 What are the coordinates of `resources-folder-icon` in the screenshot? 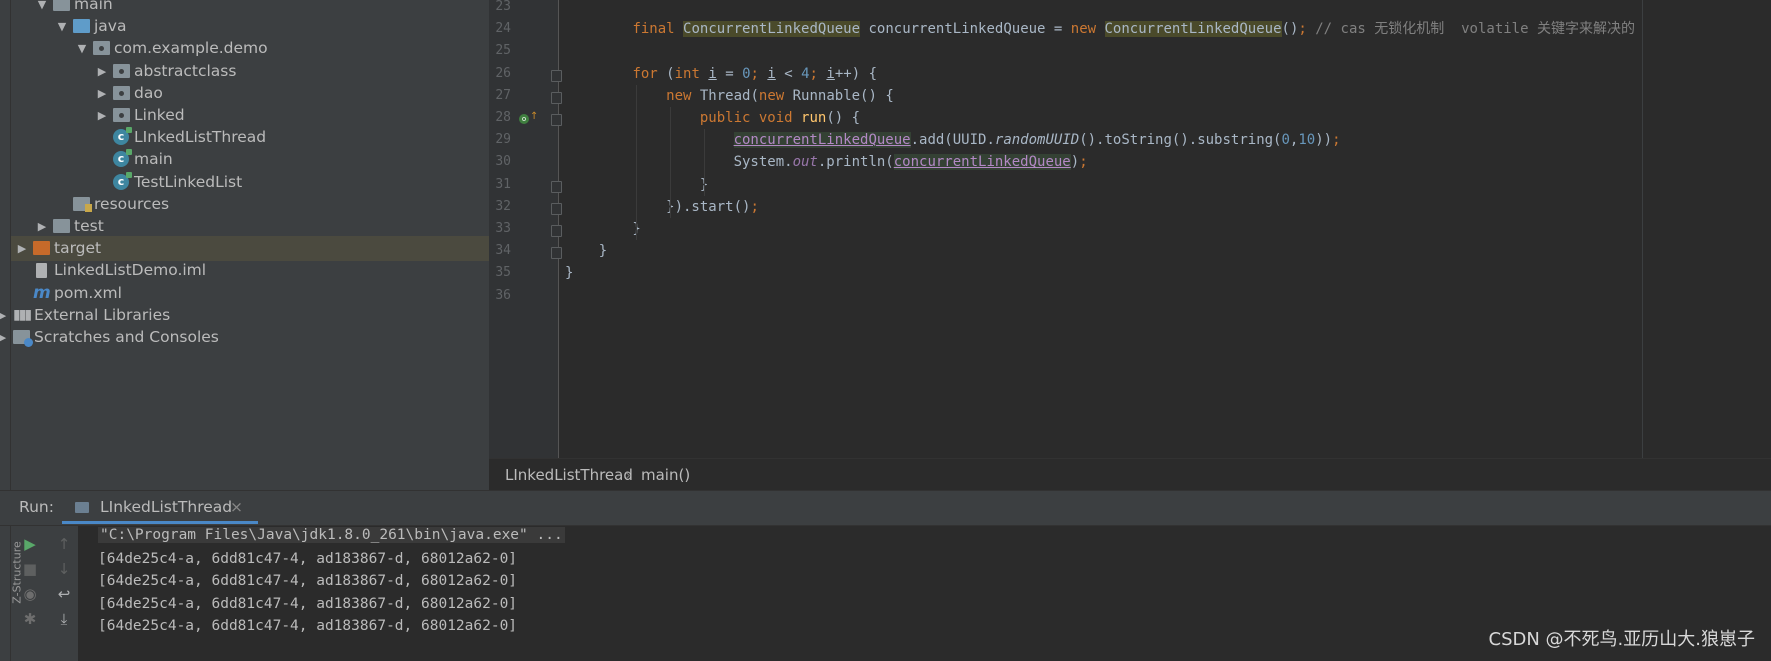 It's located at (82, 204).